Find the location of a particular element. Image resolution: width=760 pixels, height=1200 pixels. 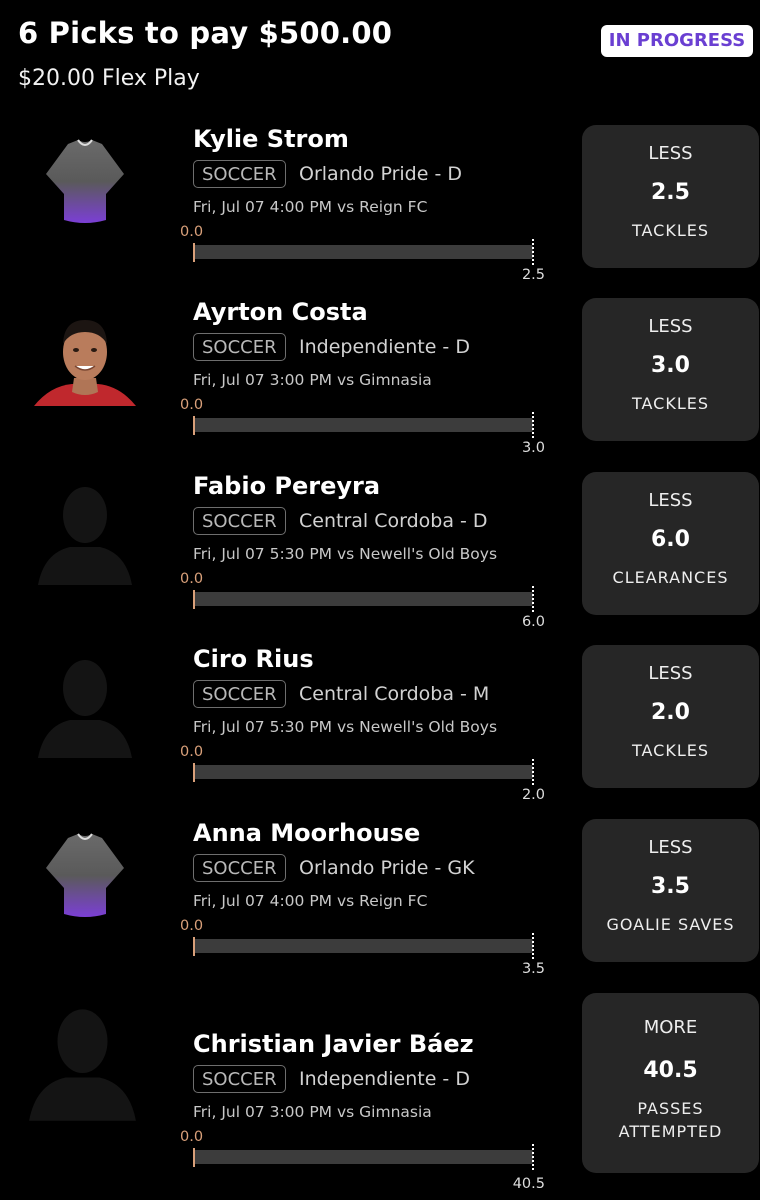

projection-card: LESS 2.0 TACKLES is located at coordinates (670, 716).